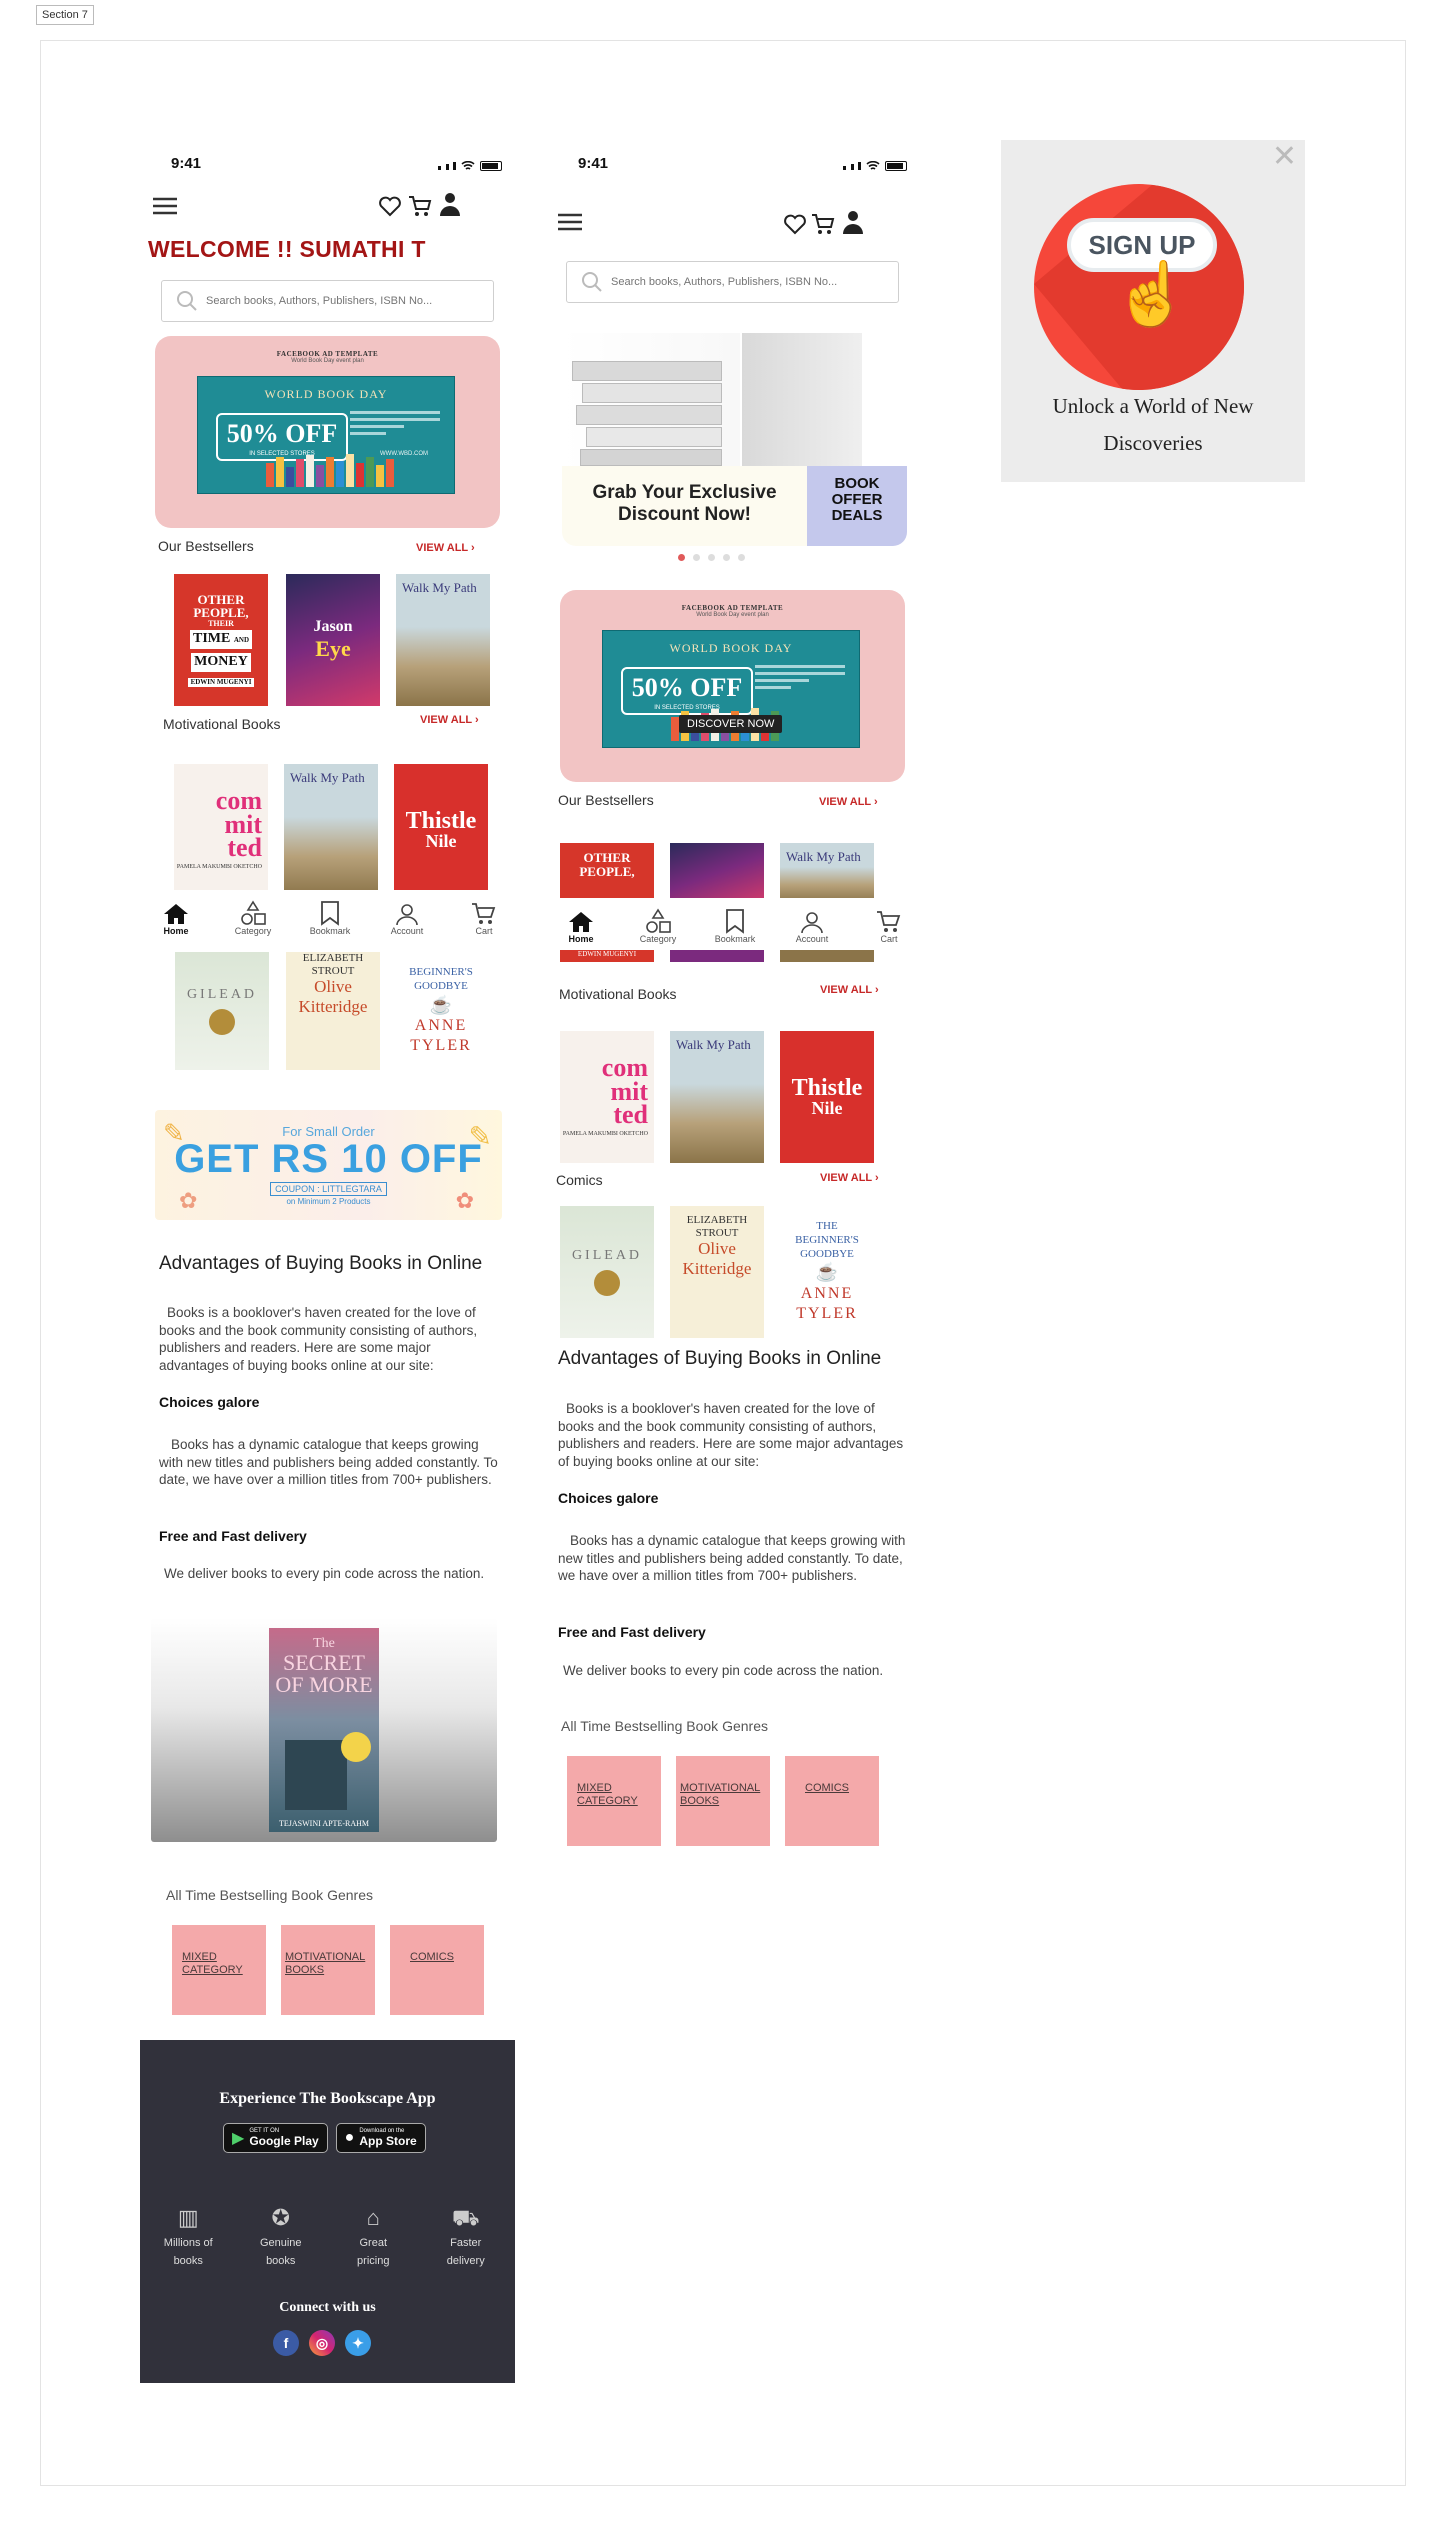  Describe the element at coordinates (322, 2343) in the screenshot. I see `instagram-icon: ◎` at that location.